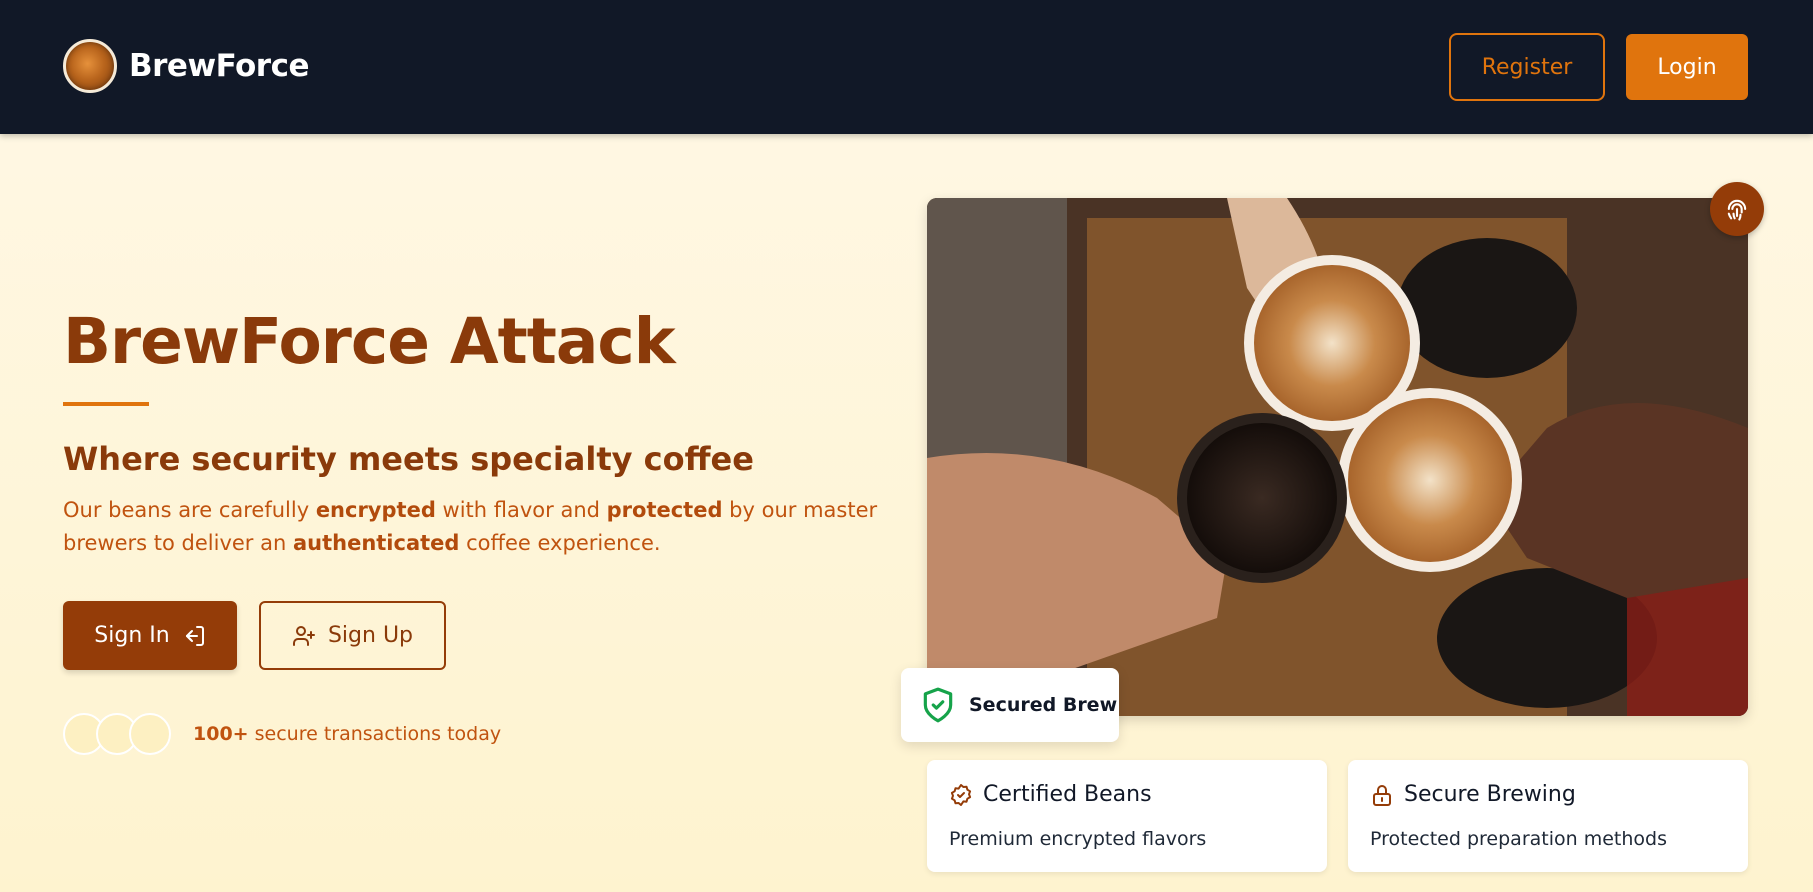 The image size is (1813, 892). I want to click on brand-name: BrewForce, so click(219, 66).